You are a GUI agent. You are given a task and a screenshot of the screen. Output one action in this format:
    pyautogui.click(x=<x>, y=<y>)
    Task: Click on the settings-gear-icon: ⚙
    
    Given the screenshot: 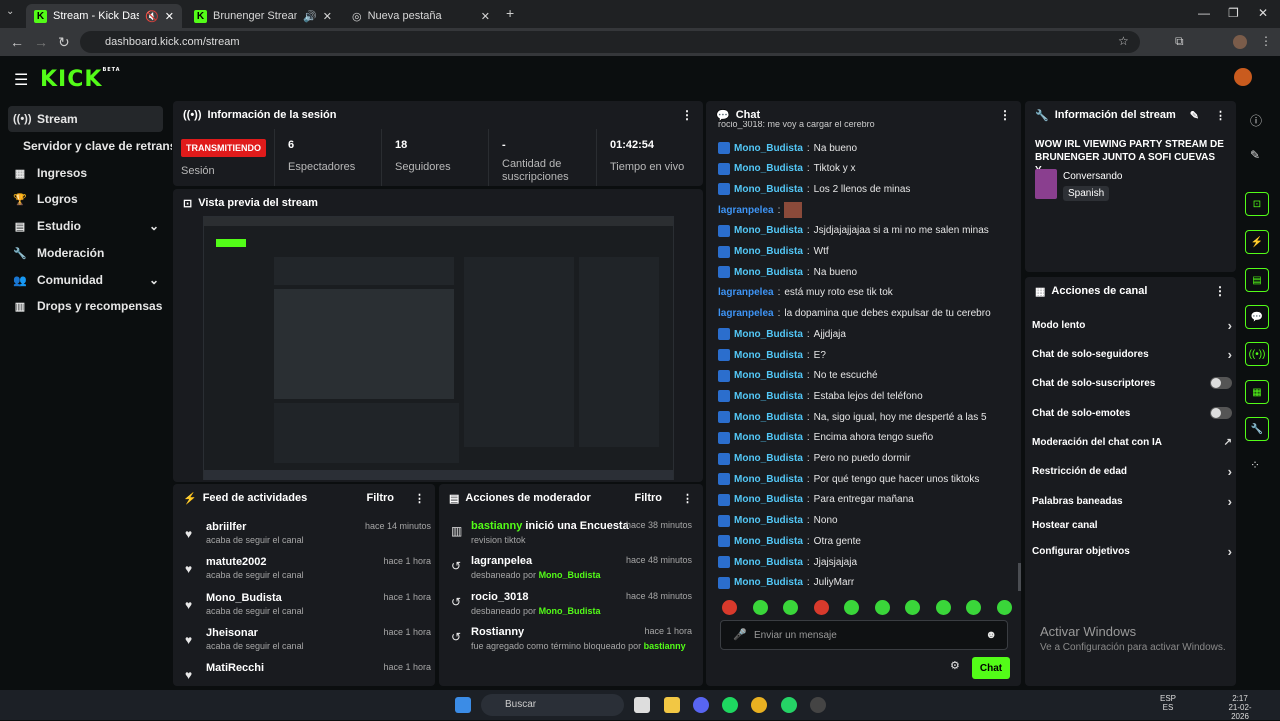 What is the action you would take?
    pyautogui.click(x=955, y=665)
    